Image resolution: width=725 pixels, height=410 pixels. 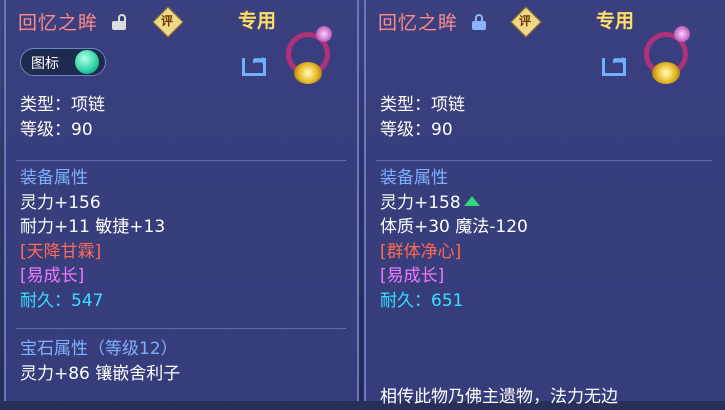 What do you see at coordinates (99, 349) in the screenshot?
I see `gem-attr-heading: 宝石属性（等级12）` at bounding box center [99, 349].